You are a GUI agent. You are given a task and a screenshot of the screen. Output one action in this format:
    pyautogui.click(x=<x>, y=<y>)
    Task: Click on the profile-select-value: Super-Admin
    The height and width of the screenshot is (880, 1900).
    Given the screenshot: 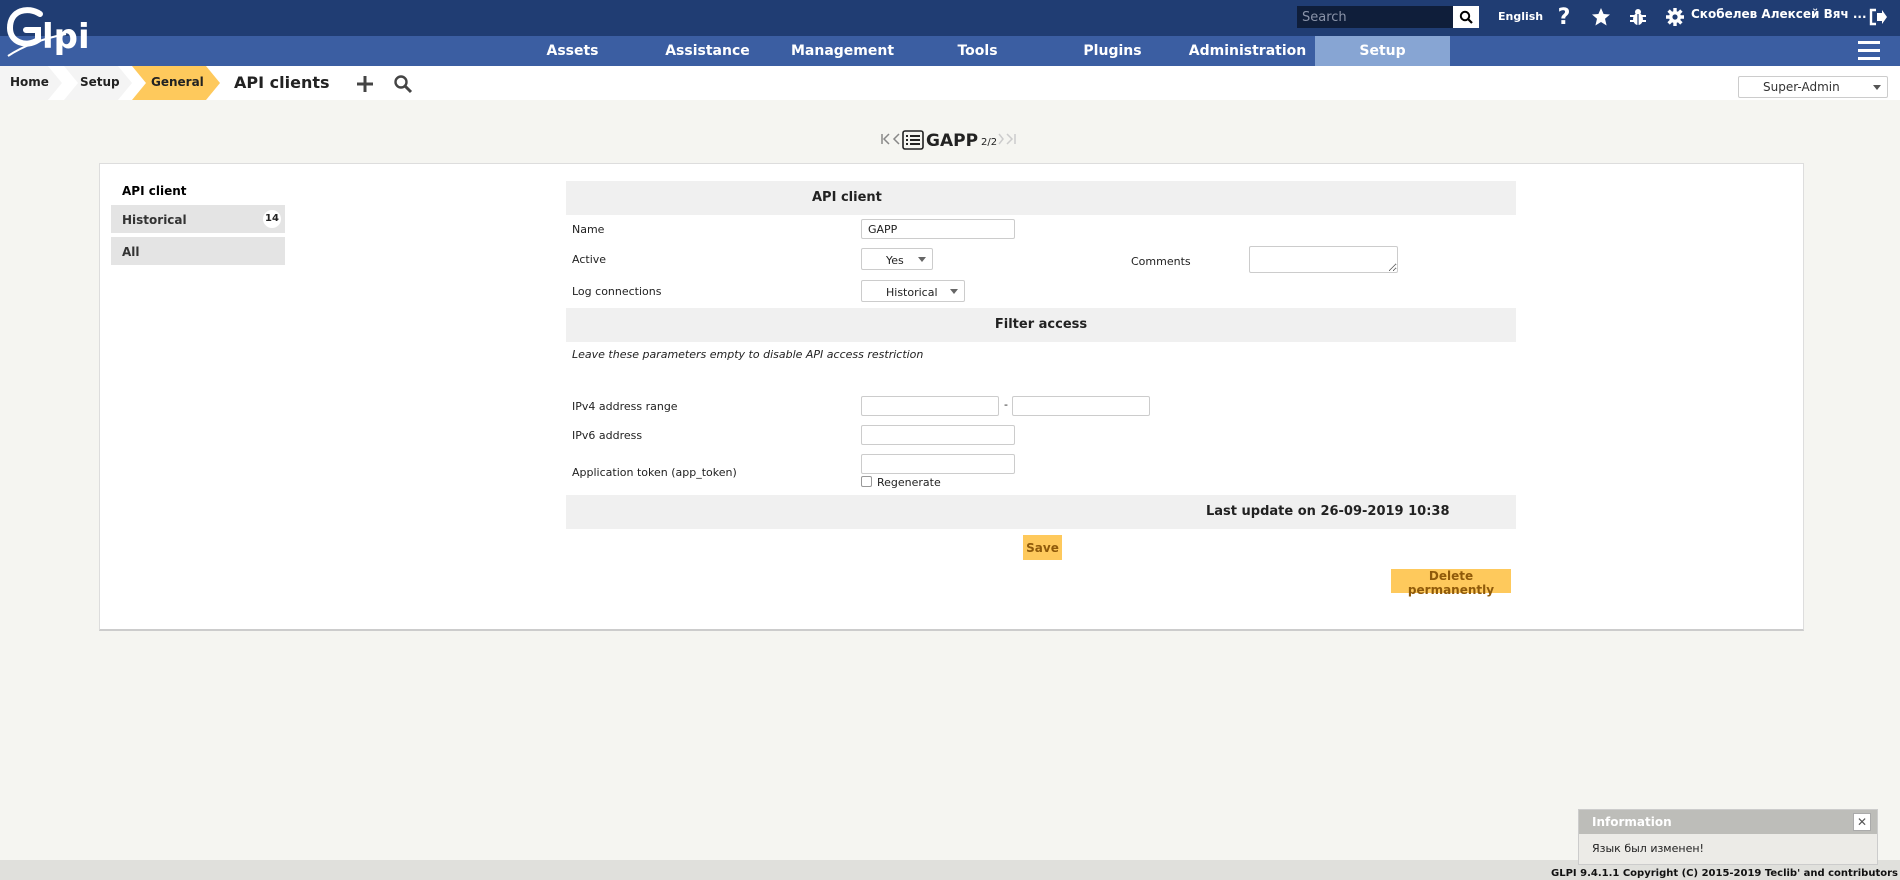 What is the action you would take?
    pyautogui.click(x=1801, y=87)
    